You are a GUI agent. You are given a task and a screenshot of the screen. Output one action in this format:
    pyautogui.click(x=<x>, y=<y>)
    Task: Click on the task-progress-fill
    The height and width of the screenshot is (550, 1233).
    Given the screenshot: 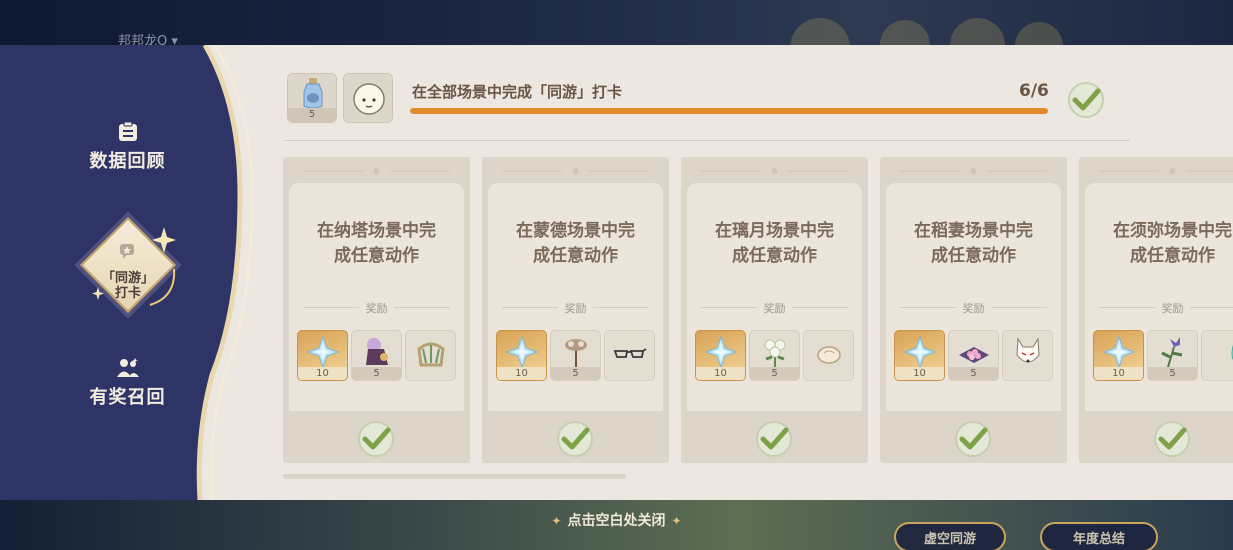 What is the action you would take?
    pyautogui.click(x=729, y=111)
    